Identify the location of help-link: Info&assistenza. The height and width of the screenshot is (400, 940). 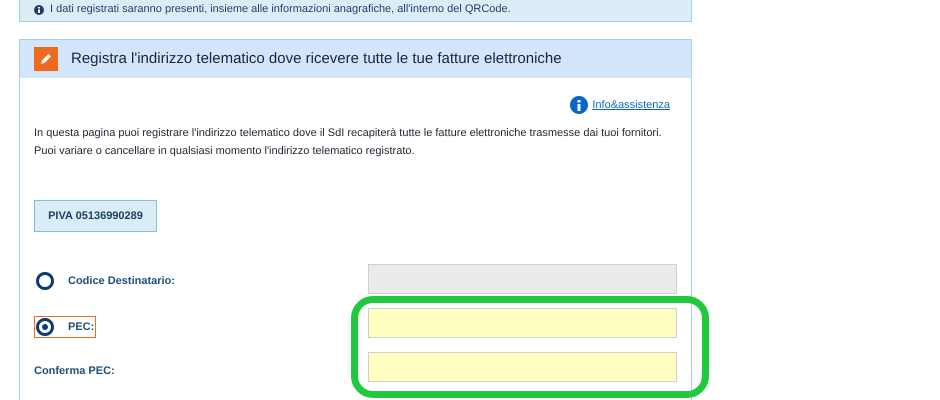
(631, 105).